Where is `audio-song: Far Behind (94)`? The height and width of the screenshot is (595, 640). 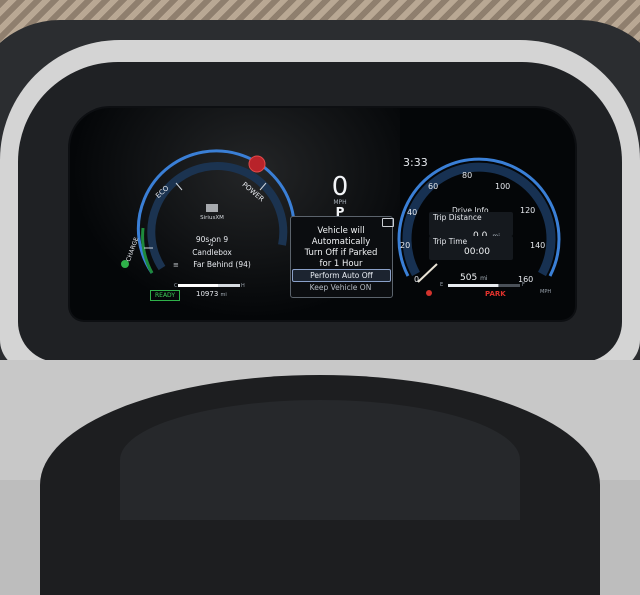 audio-song: Far Behind (94) is located at coordinates (222, 264).